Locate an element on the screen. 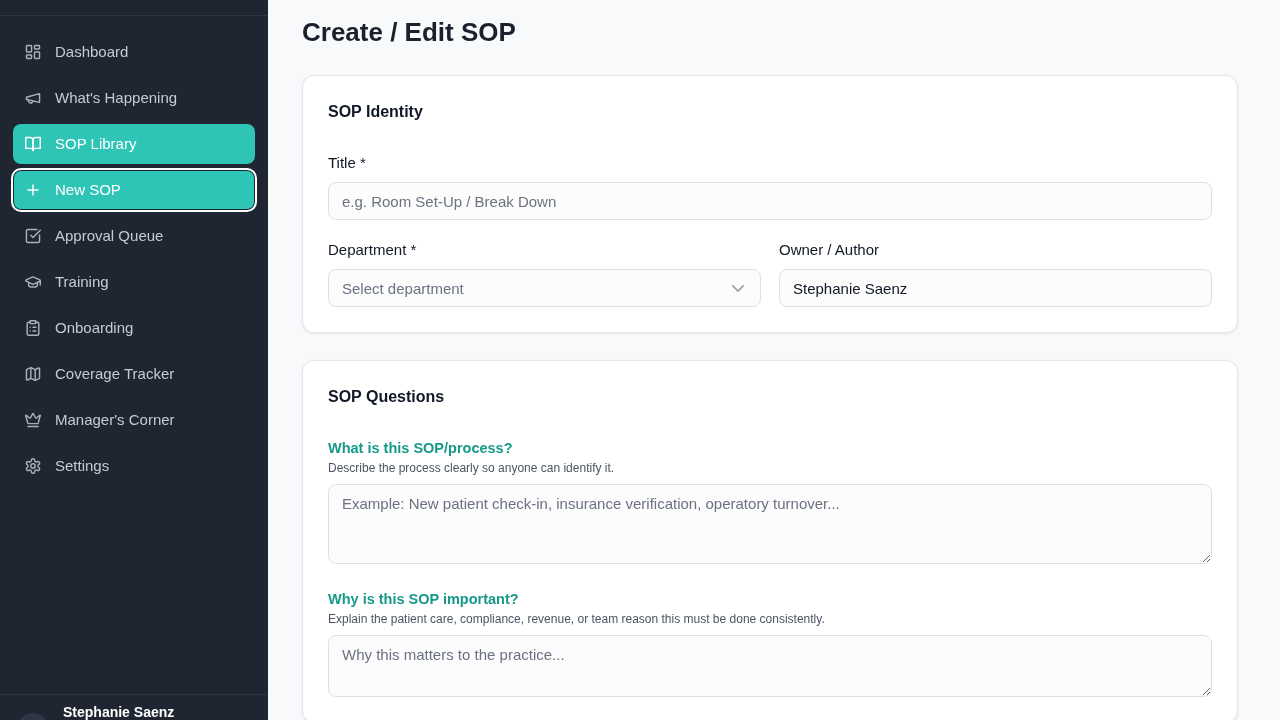  field-label: Title * is located at coordinates (347, 163).